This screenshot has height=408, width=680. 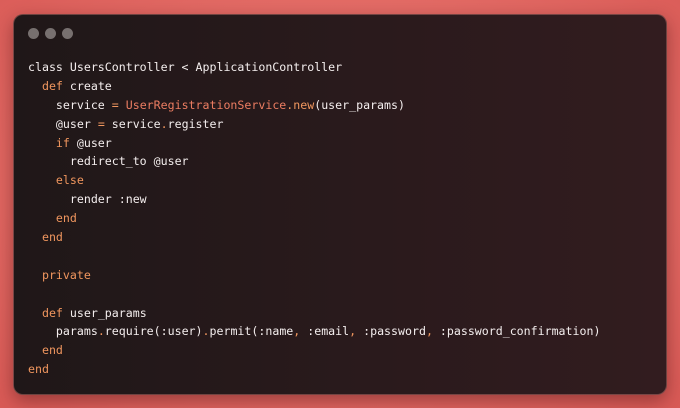 What do you see at coordinates (516, 331) in the screenshot?
I see `code-token: :password_confirmation)` at bounding box center [516, 331].